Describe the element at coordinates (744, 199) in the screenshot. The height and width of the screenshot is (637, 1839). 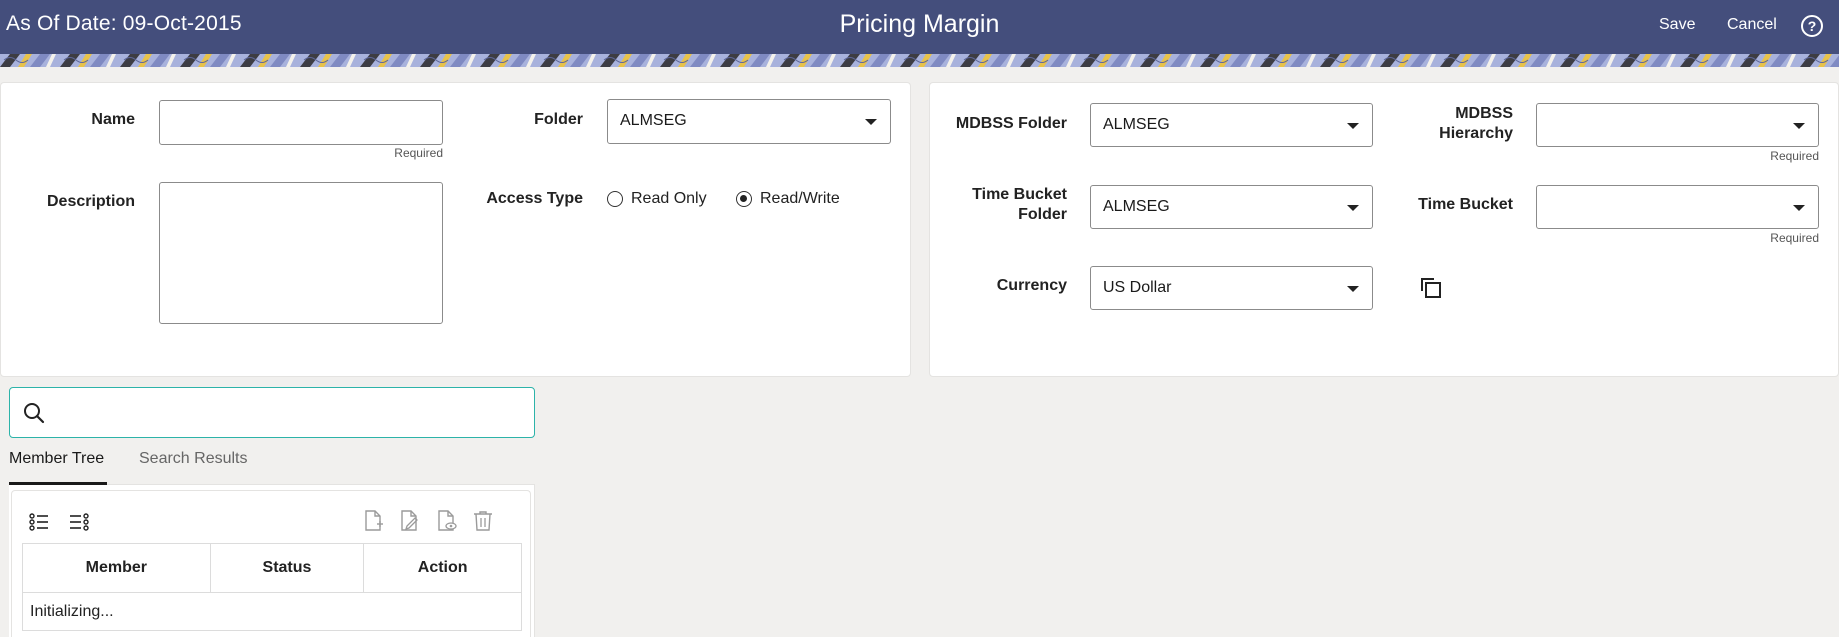
I see `radio-checked-icon` at that location.